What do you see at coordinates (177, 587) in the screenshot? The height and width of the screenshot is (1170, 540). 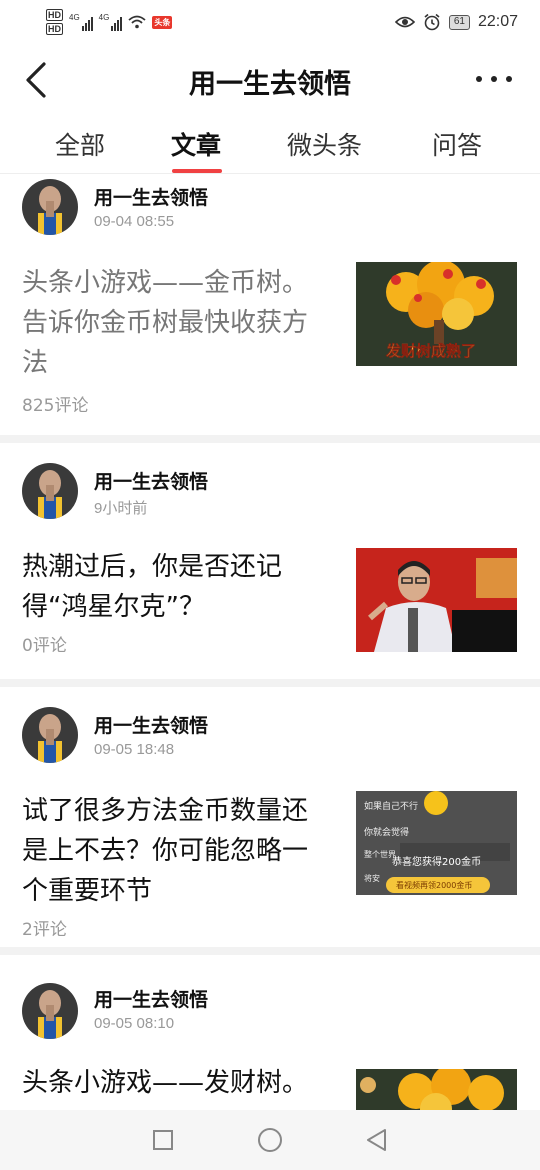 I see `article-title: 热潮过后，你是否还记得“鸿星尔克”？` at bounding box center [177, 587].